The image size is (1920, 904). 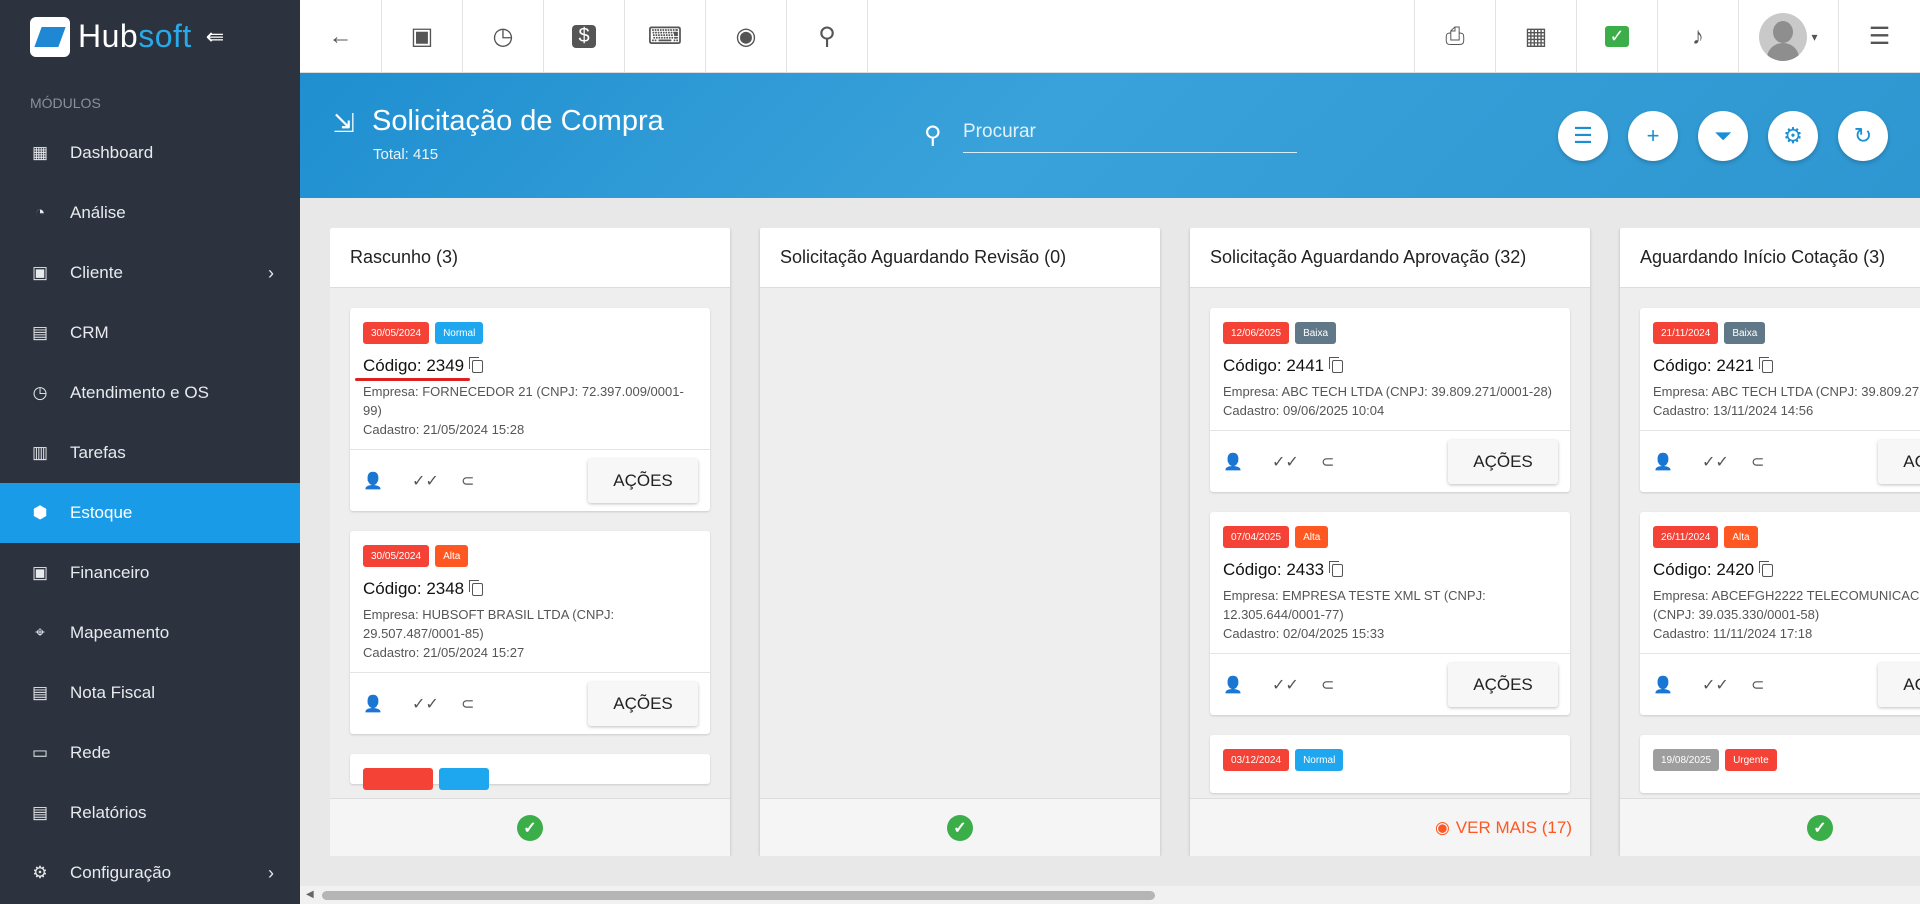 What do you see at coordinates (1390, 764) in the screenshot?
I see `request-card: 03/12/2024 Normal` at bounding box center [1390, 764].